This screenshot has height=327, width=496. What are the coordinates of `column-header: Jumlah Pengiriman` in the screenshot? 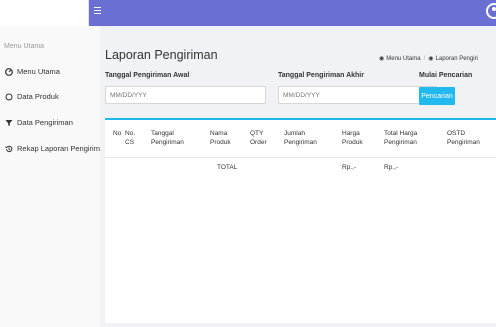 It's located at (300, 138).